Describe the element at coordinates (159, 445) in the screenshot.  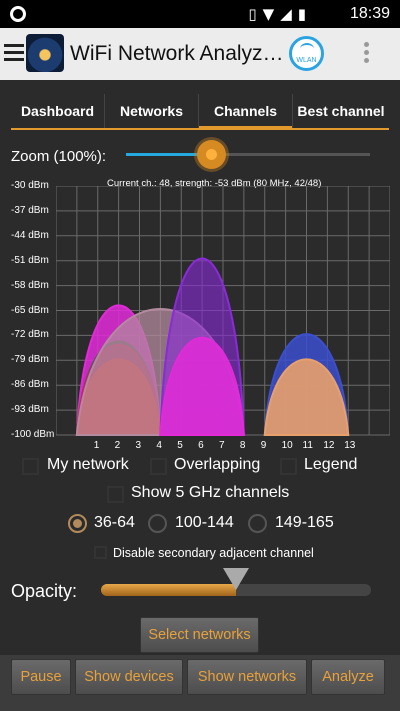
I see `x-tick-label: 4` at that location.